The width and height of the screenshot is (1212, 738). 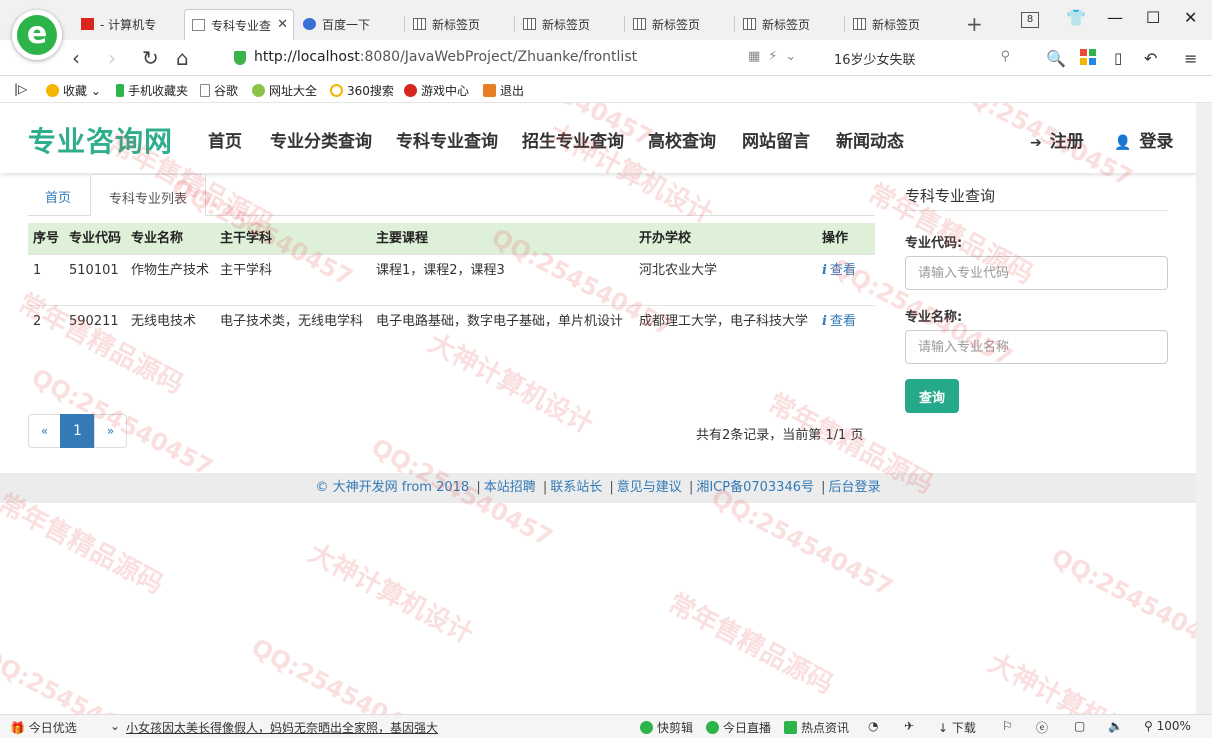 I want to click on browser-tab-active: 专科专业查 ✕, so click(x=239, y=24).